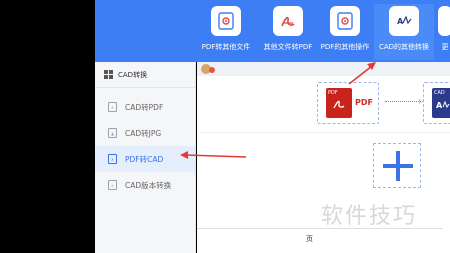  I want to click on annotation-arrow-toolbar, so click(362, 73).